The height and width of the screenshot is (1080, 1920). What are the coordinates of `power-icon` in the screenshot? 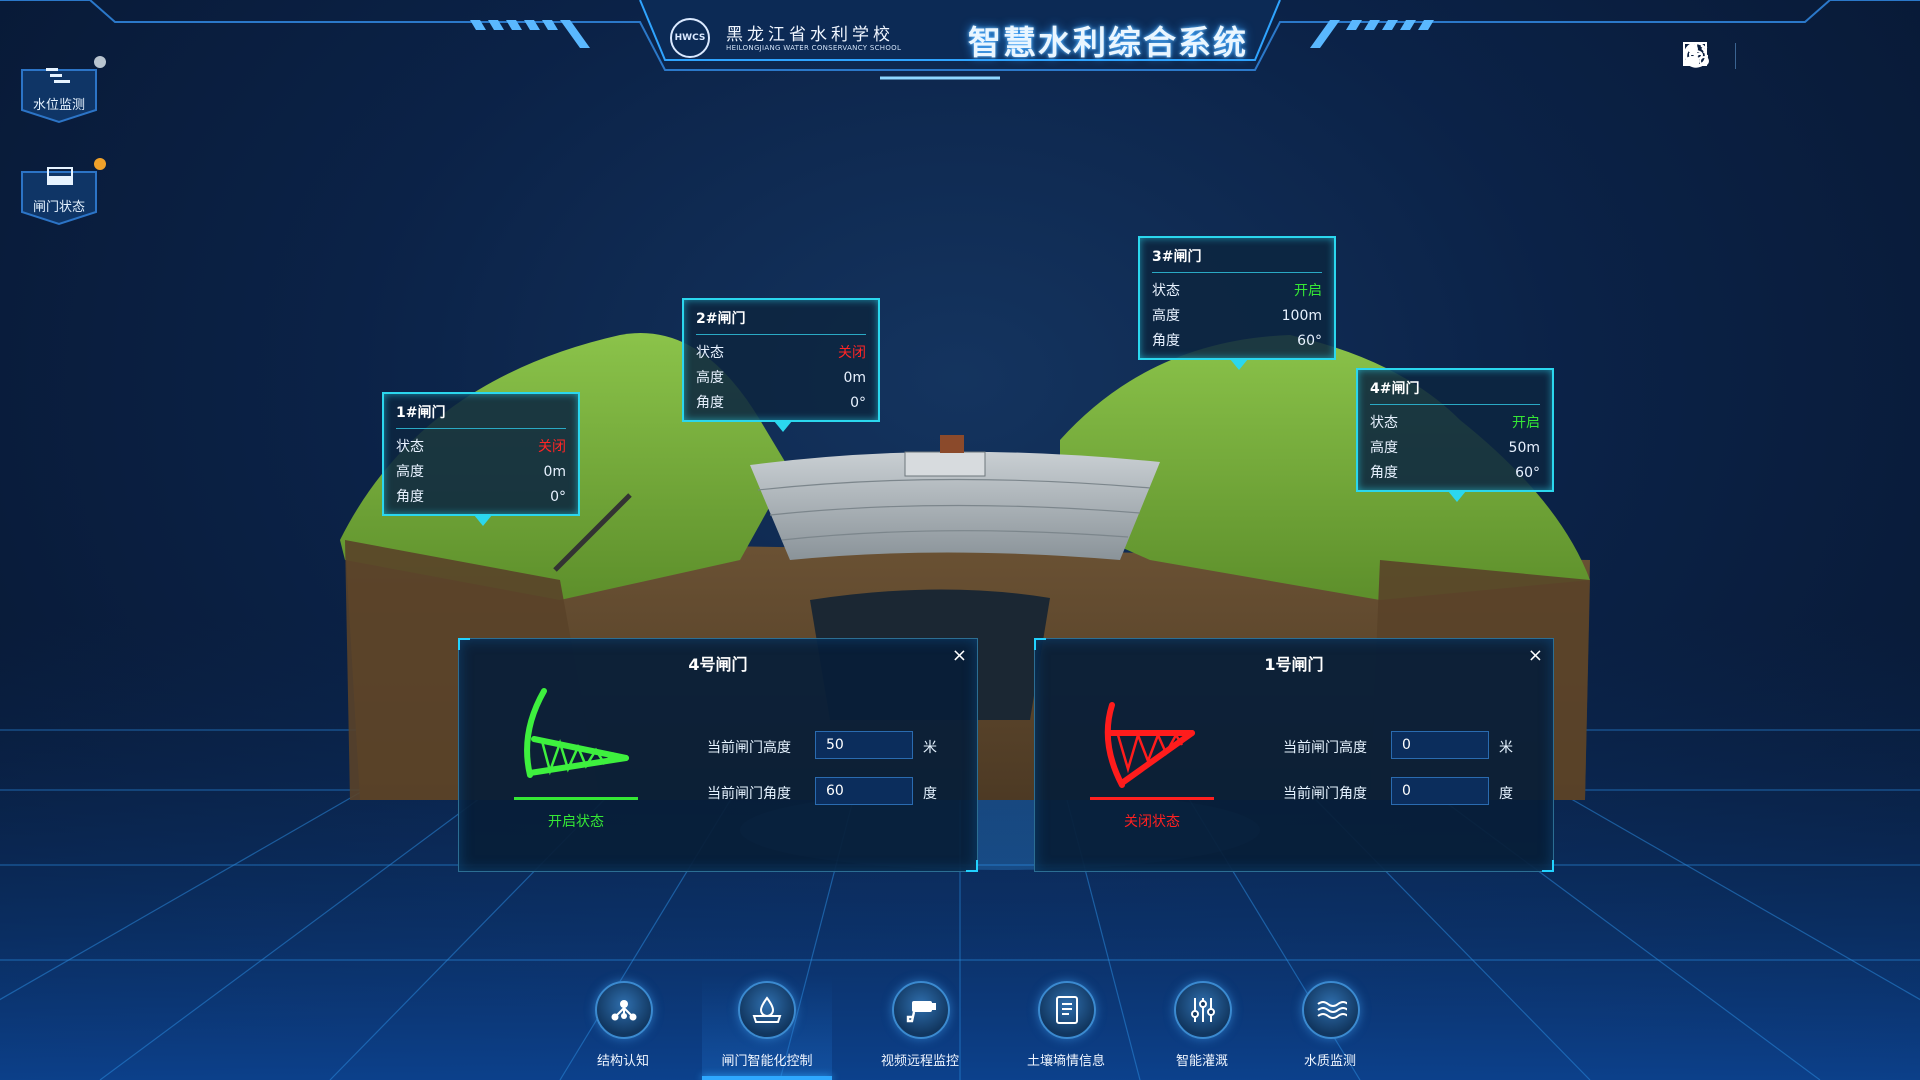 It's located at (1791, 56).